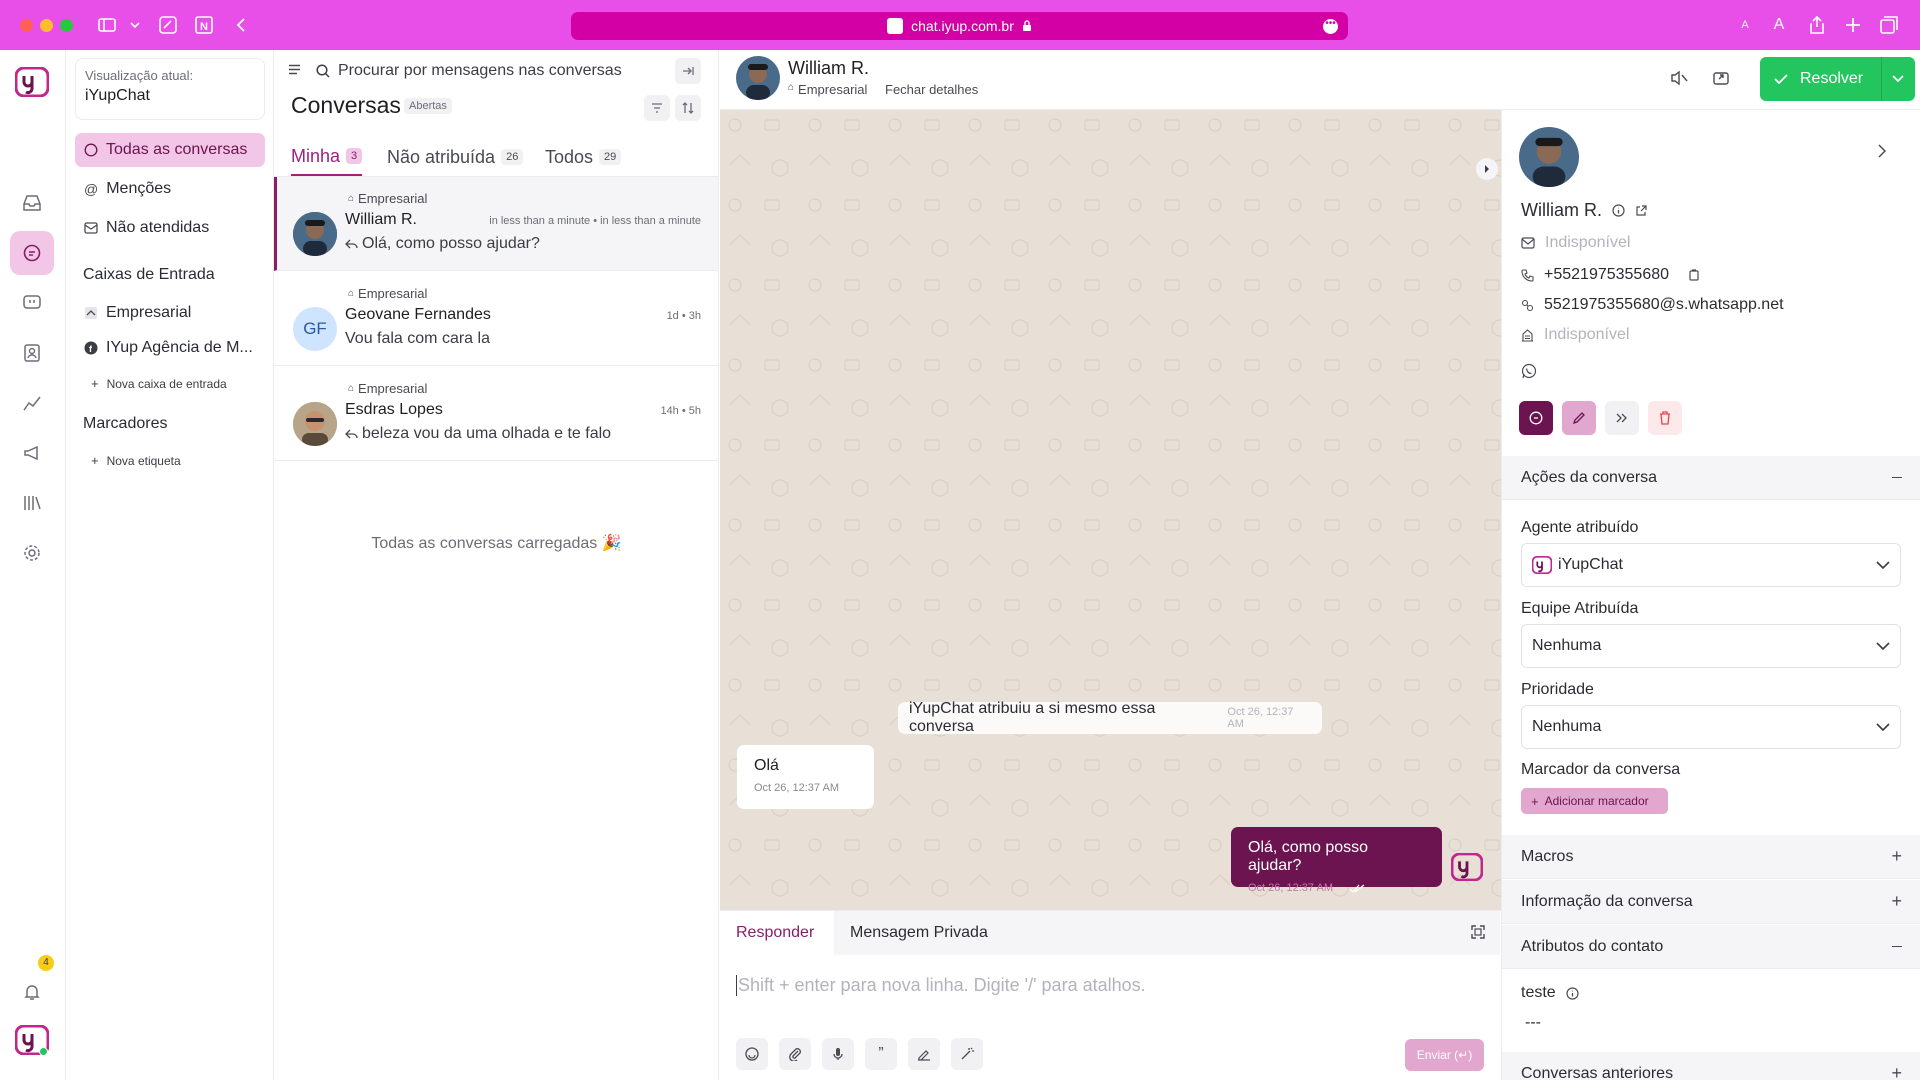 This screenshot has height=1080, width=1920. I want to click on contacts-icon, so click(32, 353).